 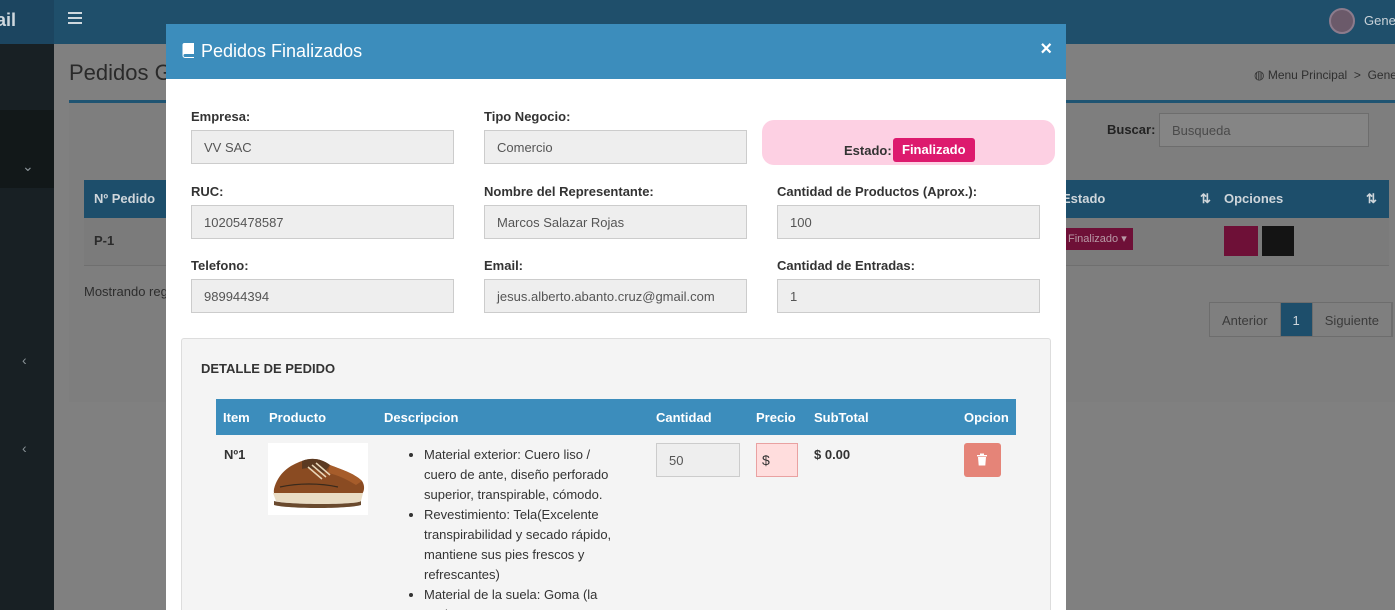 What do you see at coordinates (1307, 75) in the screenshot?
I see `breadcrumb-home: Menu Principal` at bounding box center [1307, 75].